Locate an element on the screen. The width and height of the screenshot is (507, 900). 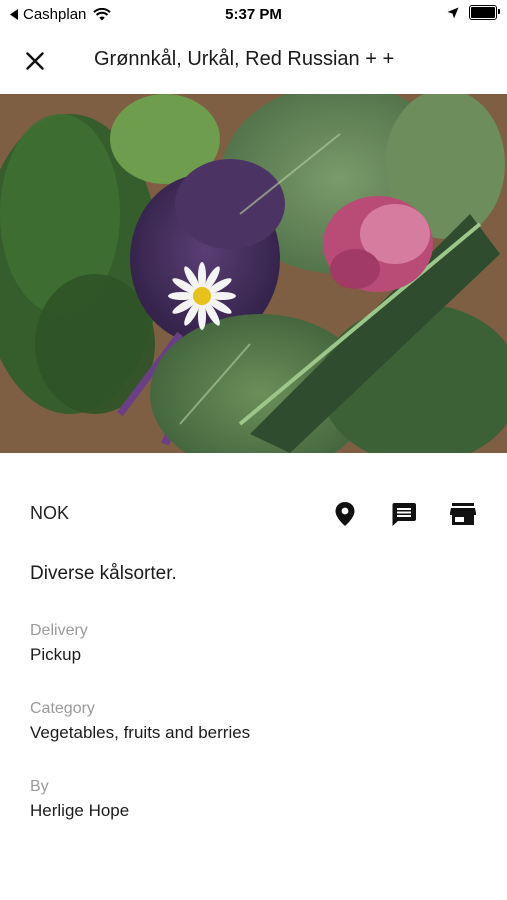
store-button is located at coordinates (463, 514).